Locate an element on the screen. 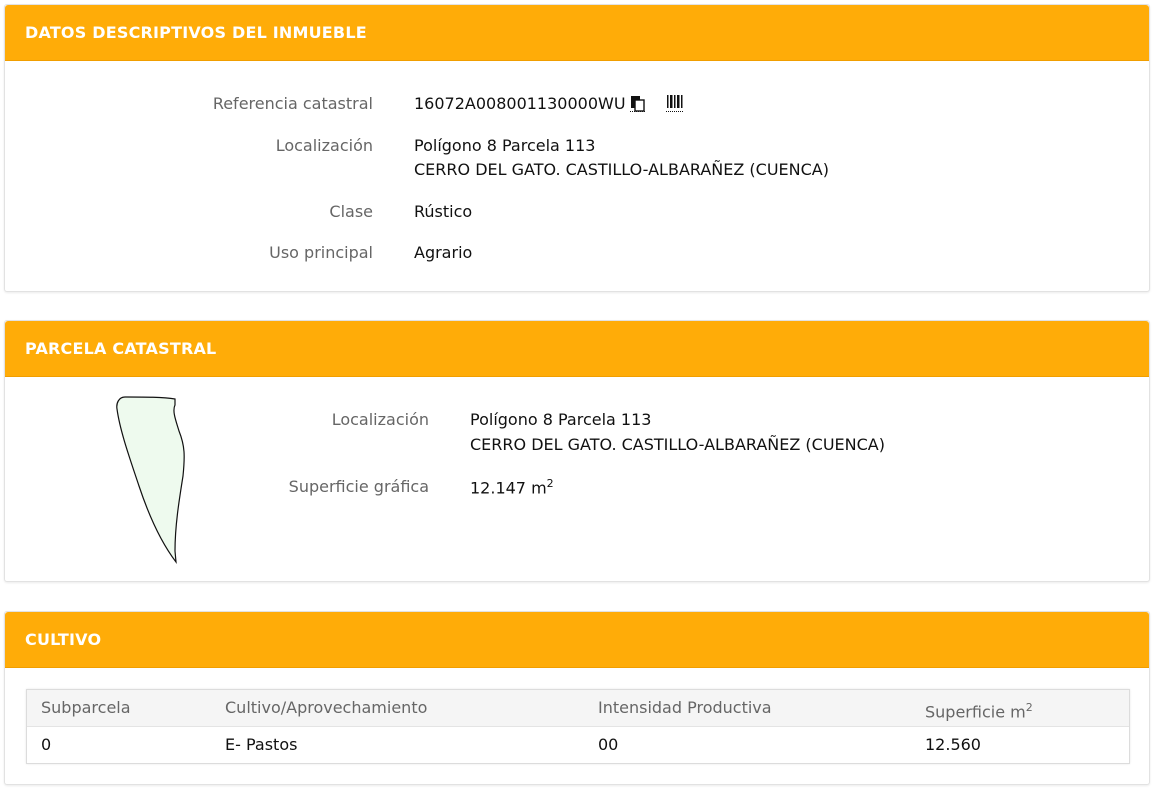  header-superficie: Superficie m2 is located at coordinates (979, 710).